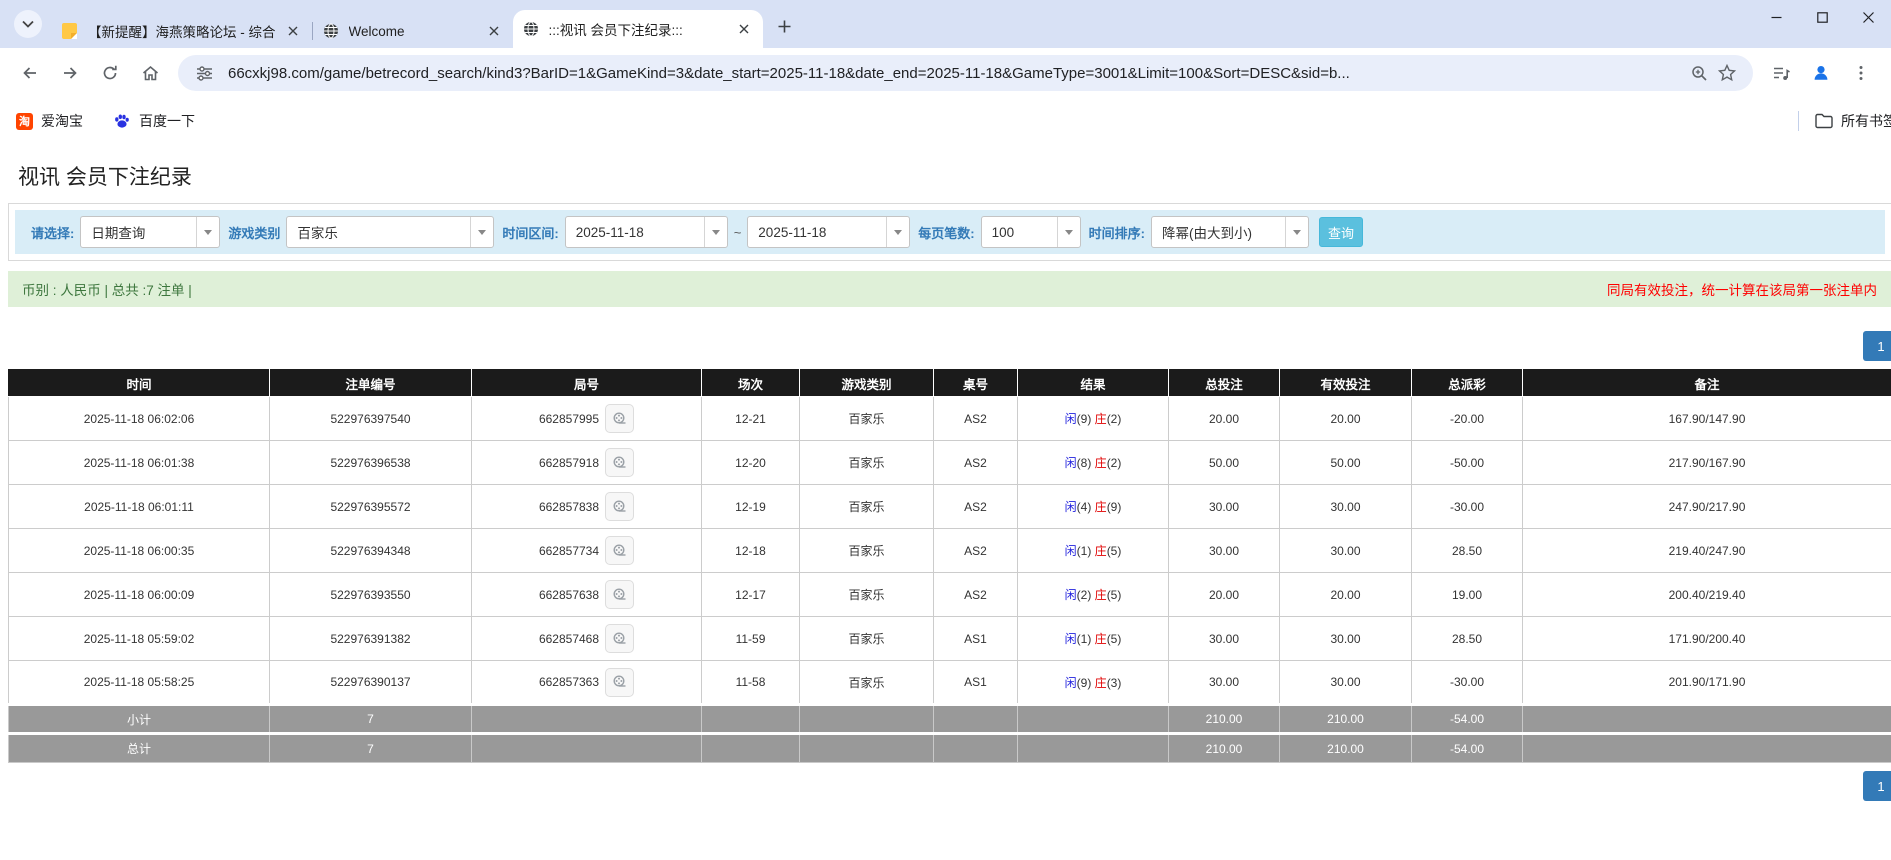 This screenshot has height=860, width=1891. Describe the element at coordinates (975, 506) in the screenshot. I see `cell-table: AS2` at that location.